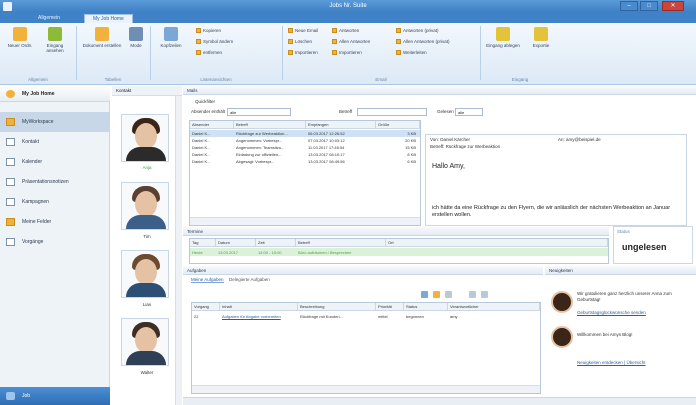 This screenshot has width=696, height=405. I want to click on subject-filter-input, so click(392, 112).